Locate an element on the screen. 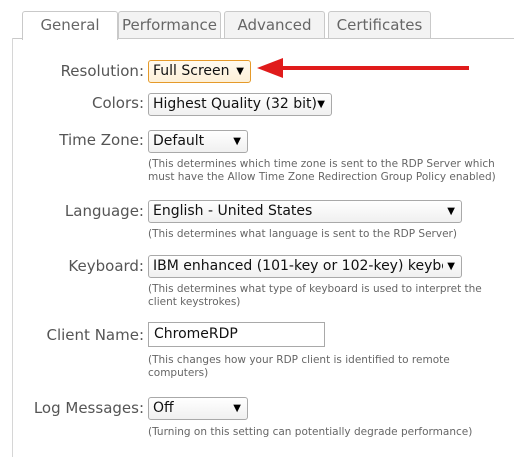 The image size is (514, 457). keyboard-value: IBM enhanced (101-key or 102-key) keybc is located at coordinates (298, 266).